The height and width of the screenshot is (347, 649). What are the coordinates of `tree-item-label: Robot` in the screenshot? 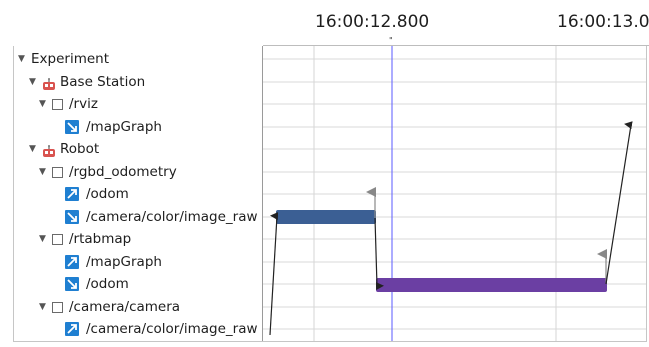 It's located at (80, 149).